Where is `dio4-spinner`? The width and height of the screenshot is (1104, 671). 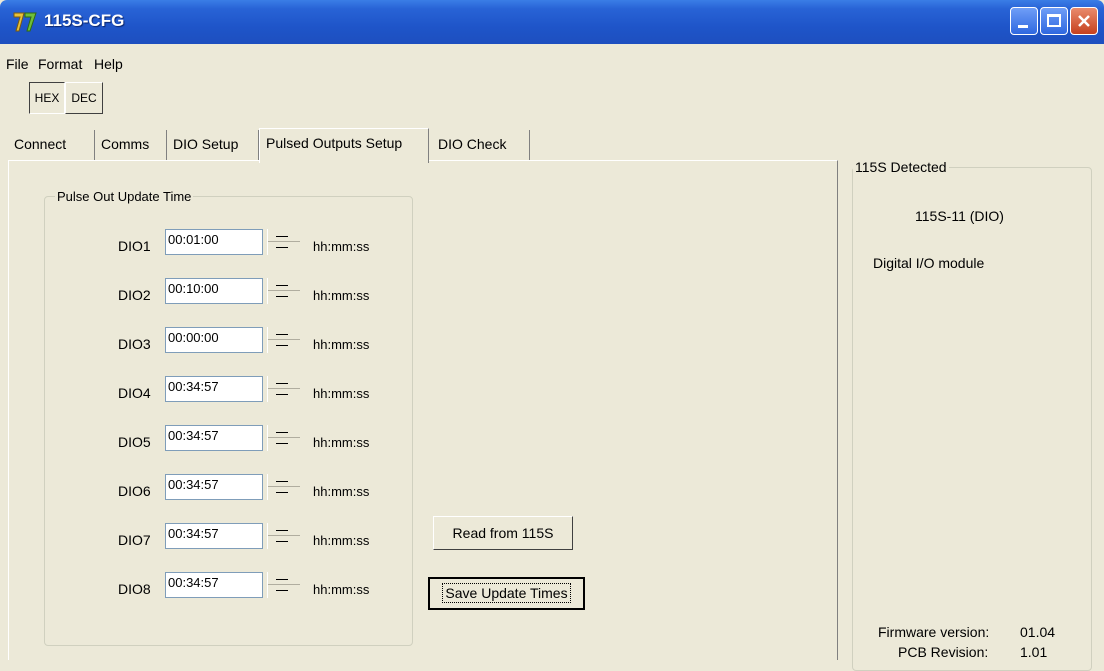 dio4-spinner is located at coordinates (283, 389).